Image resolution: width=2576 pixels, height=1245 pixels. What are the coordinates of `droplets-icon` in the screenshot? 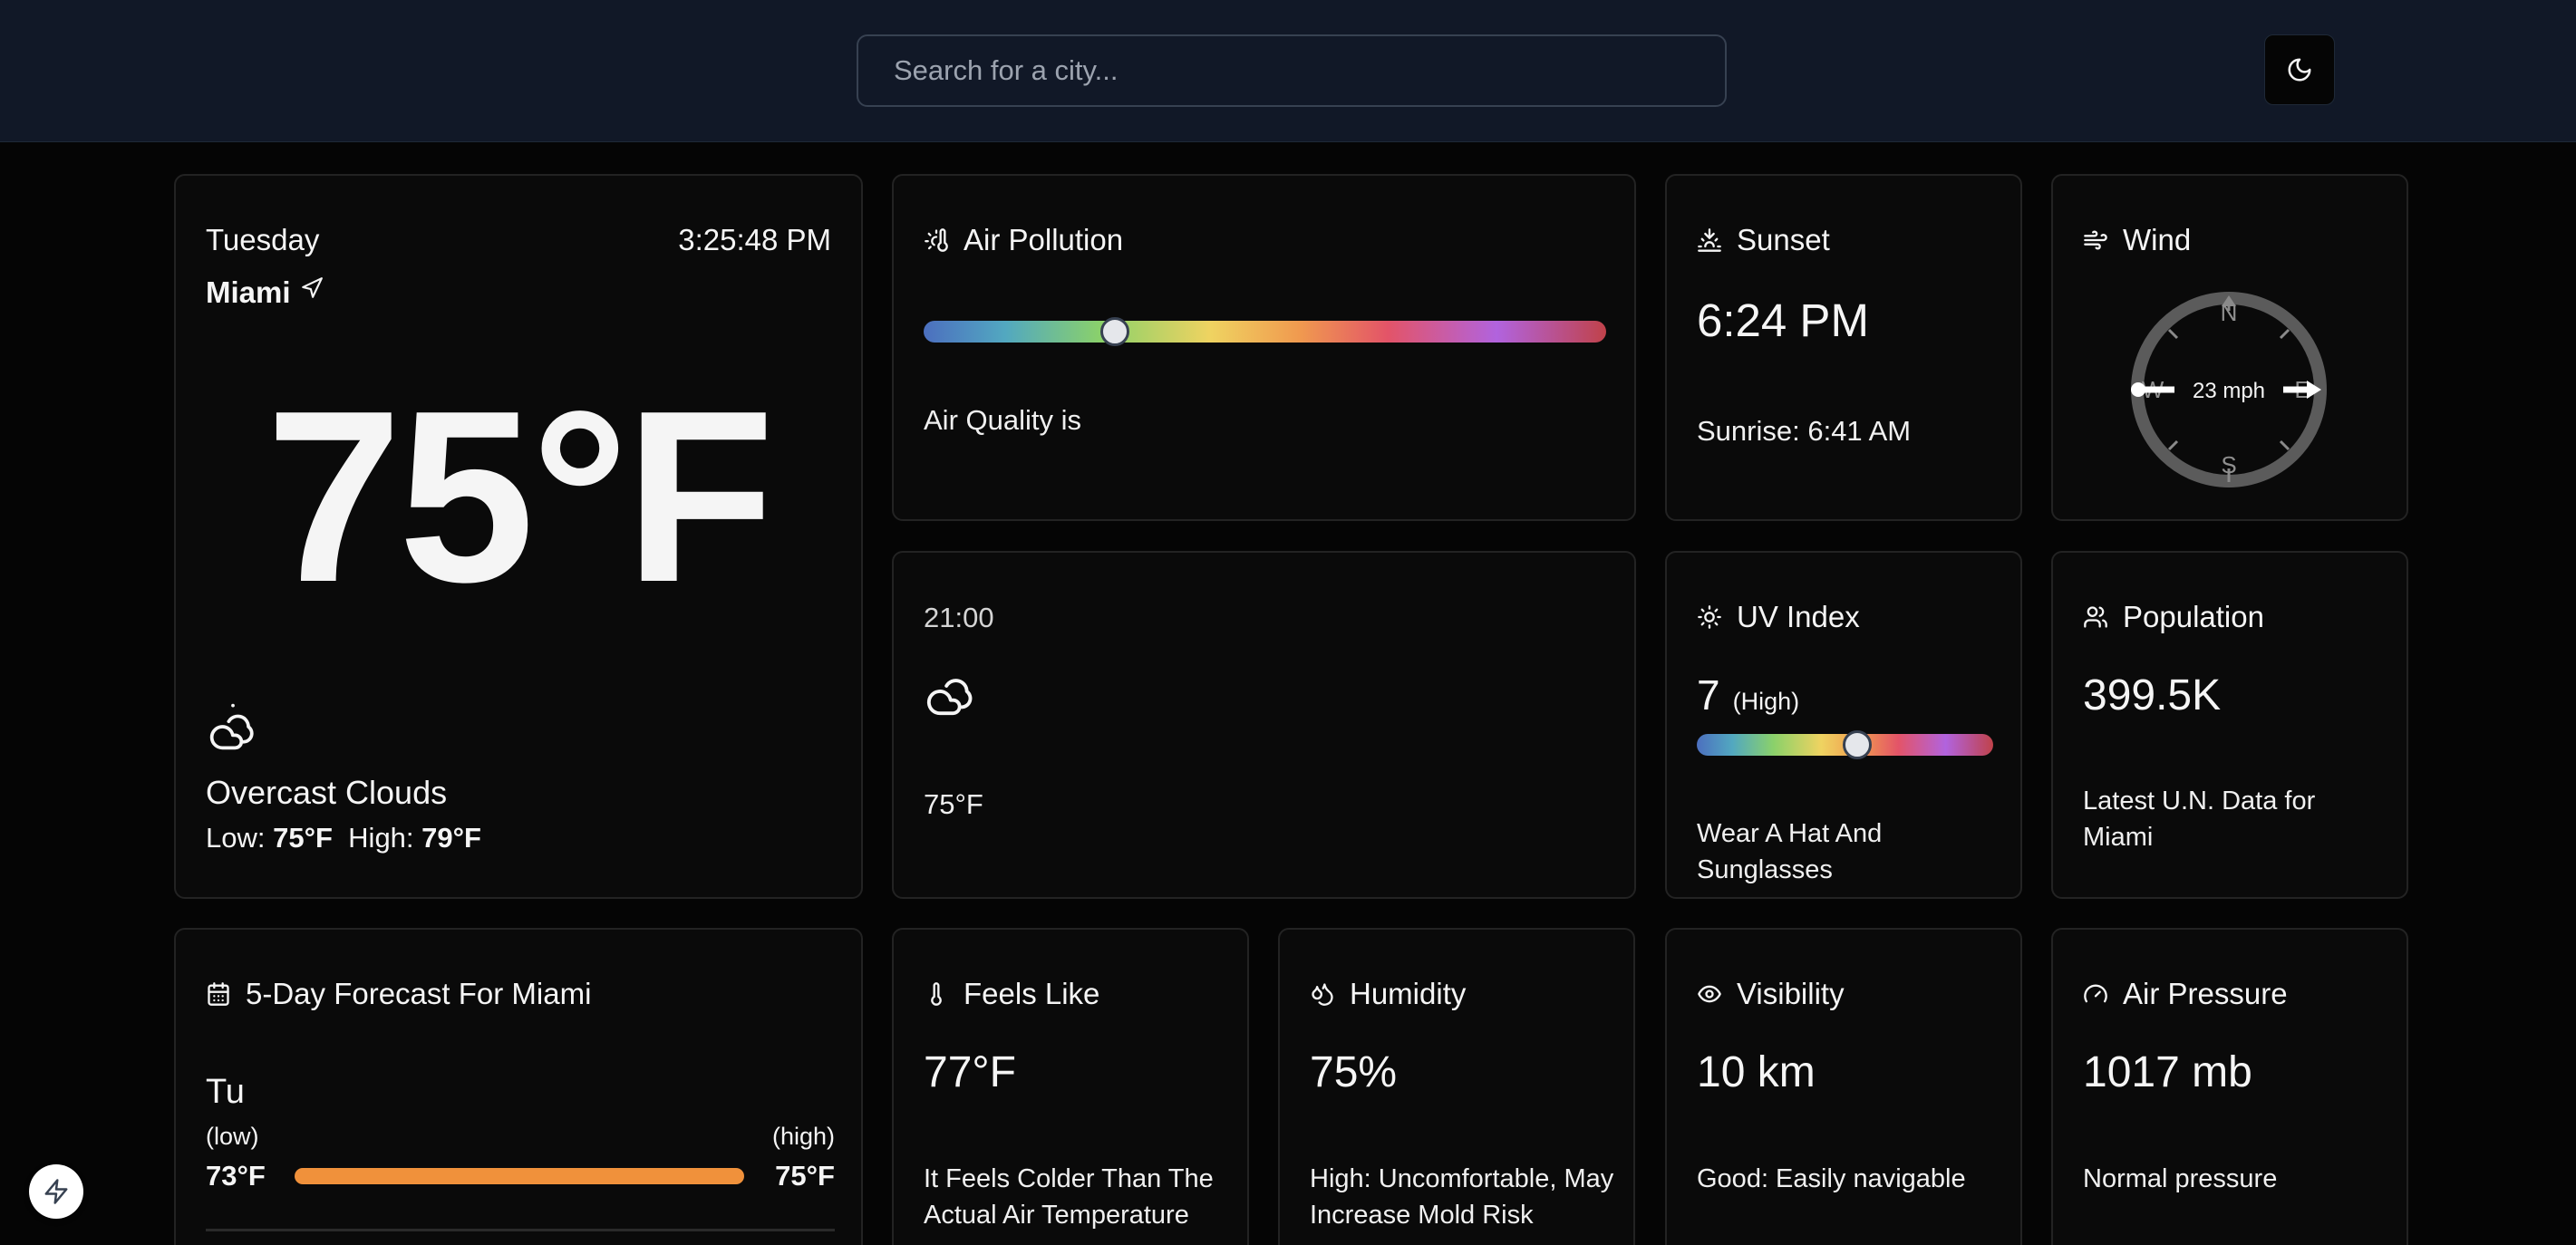 It's located at (1322, 995).